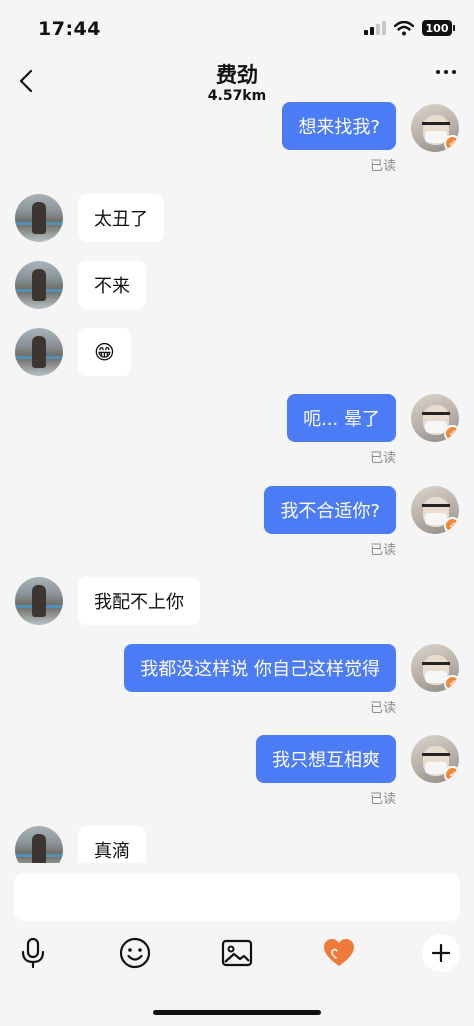 This screenshot has width=474, height=1026. I want to click on message-bubble: 不来, so click(112, 285).